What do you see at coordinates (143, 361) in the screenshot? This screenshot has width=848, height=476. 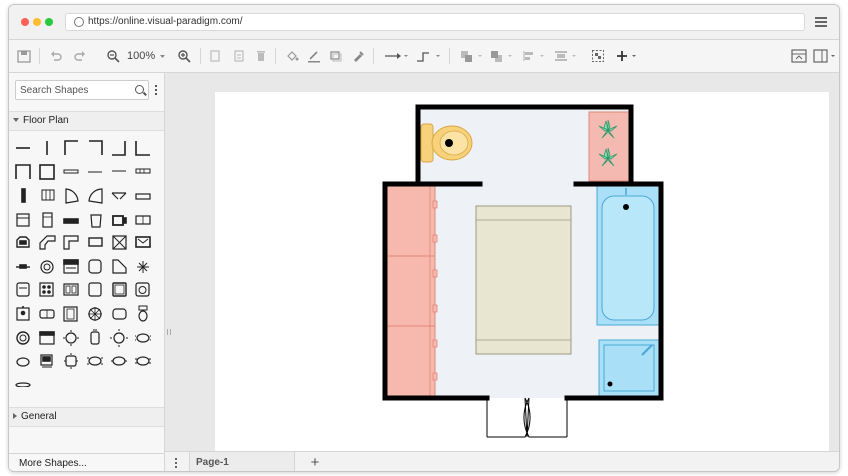 I see `conference-table-shape-icon` at bounding box center [143, 361].